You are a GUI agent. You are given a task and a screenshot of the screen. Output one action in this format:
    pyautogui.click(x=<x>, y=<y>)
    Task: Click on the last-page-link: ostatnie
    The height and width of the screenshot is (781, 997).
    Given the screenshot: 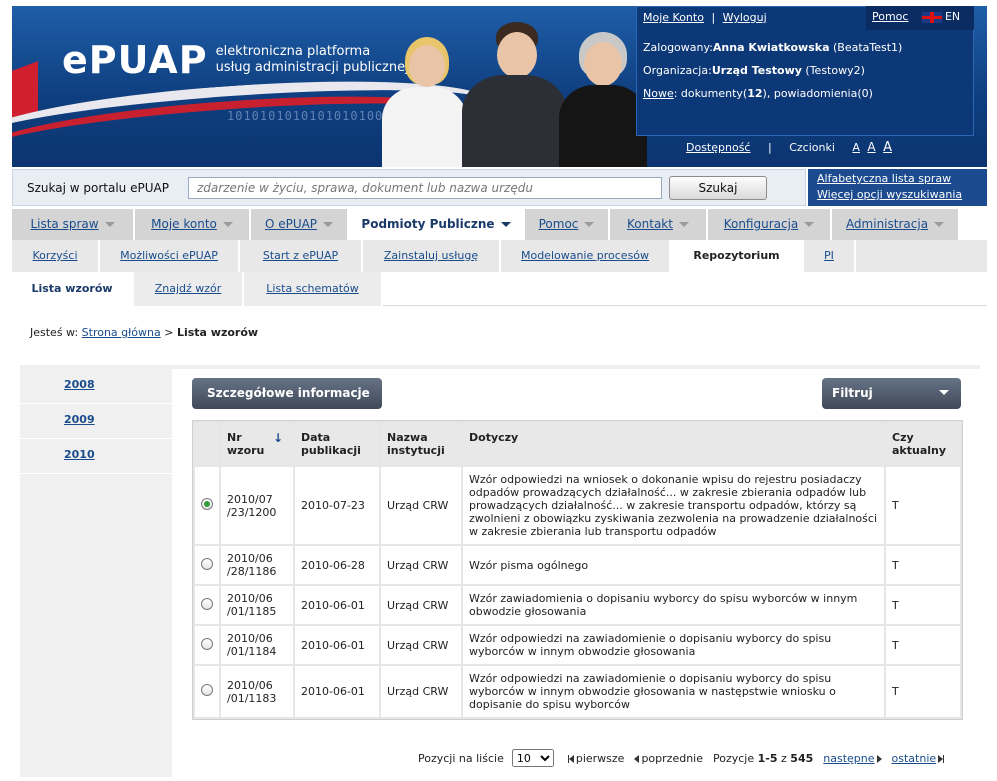 What is the action you would take?
    pyautogui.click(x=918, y=758)
    